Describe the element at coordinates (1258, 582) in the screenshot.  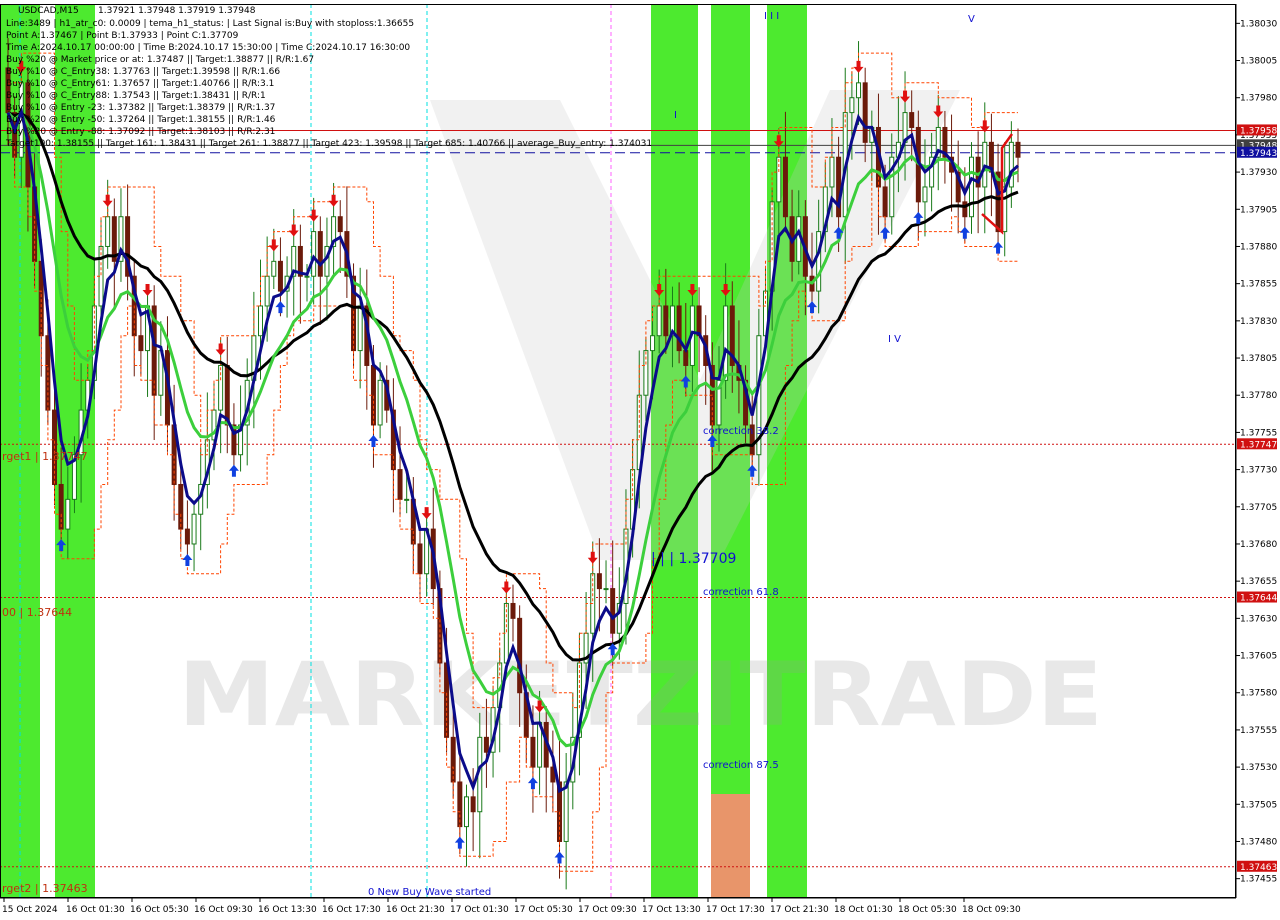
I see `price-tick-label: 1.37655` at that location.